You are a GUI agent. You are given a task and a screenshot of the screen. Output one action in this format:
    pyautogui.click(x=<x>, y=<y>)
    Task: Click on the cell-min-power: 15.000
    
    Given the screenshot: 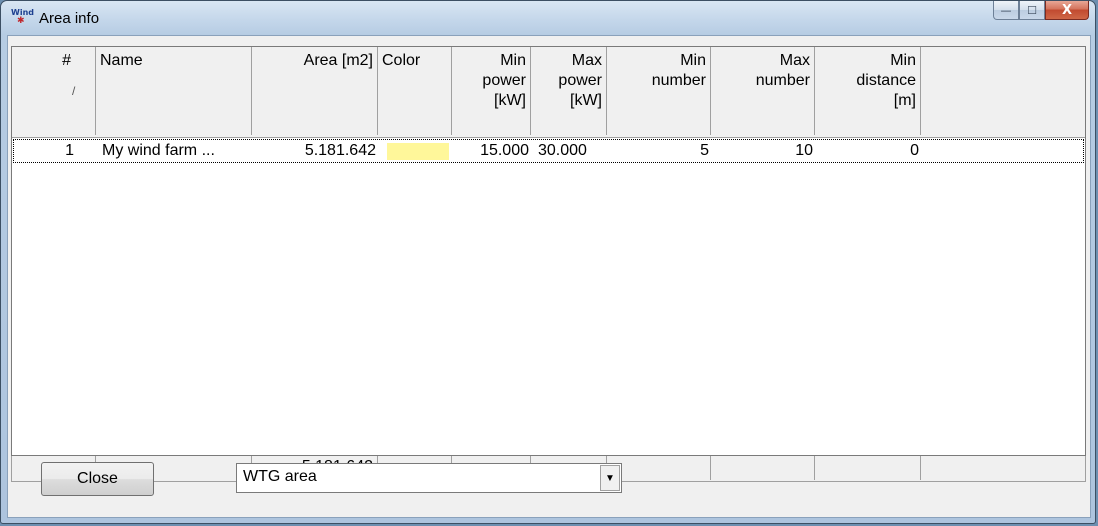 What is the action you would take?
    pyautogui.click(x=504, y=150)
    